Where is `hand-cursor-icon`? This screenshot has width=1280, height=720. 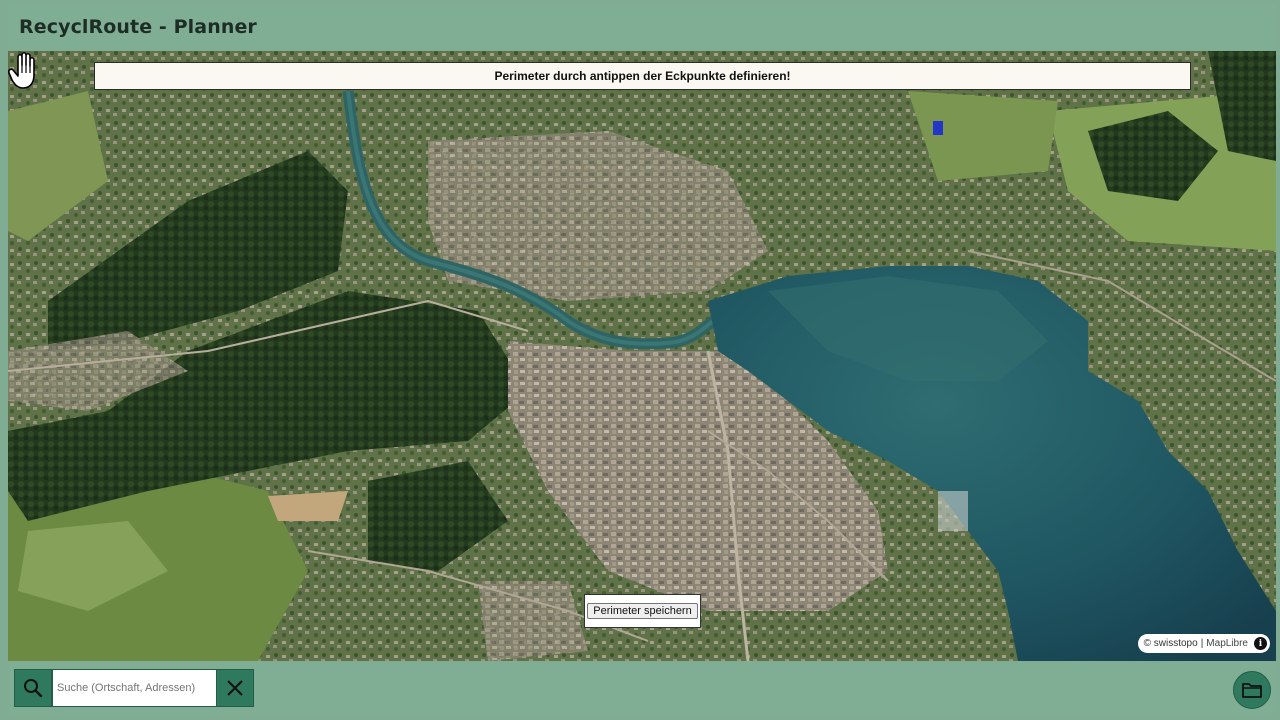
hand-cursor-icon is located at coordinates (21, 70).